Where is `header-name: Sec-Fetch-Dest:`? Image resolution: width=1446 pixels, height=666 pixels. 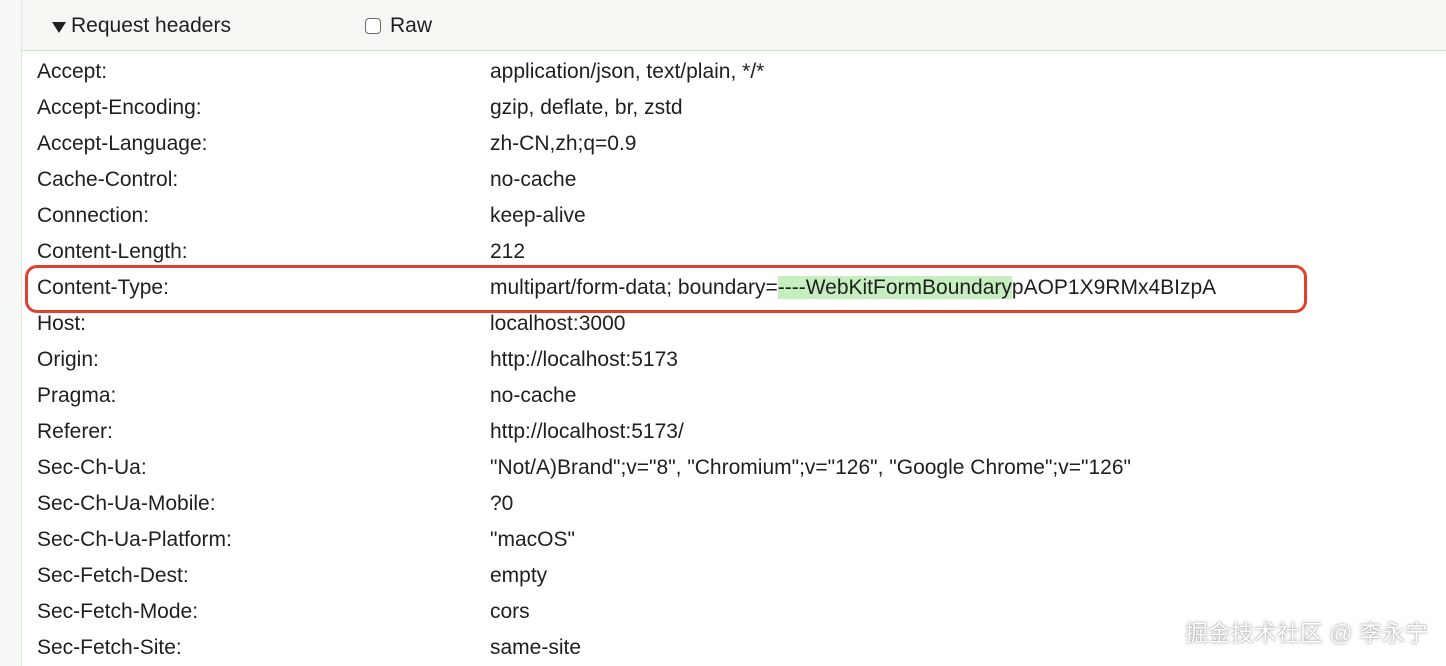 header-name: Sec-Fetch-Dest: is located at coordinates (113, 575).